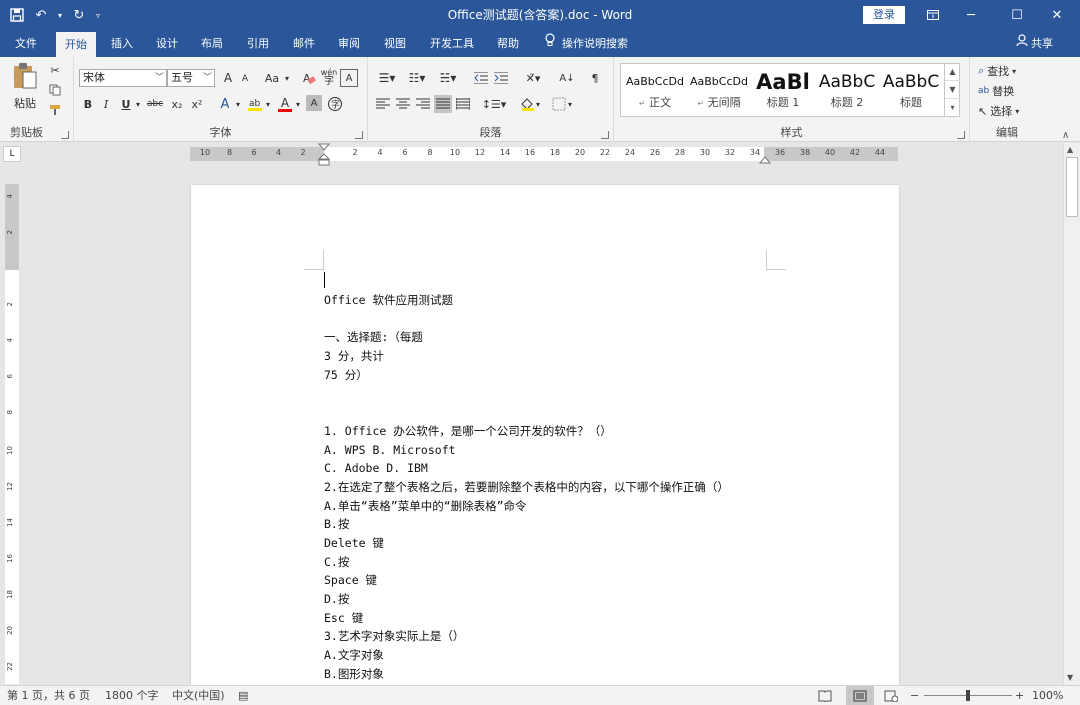  What do you see at coordinates (952, 72) in the screenshot?
I see `chevron-up-icon: ▲` at bounding box center [952, 72].